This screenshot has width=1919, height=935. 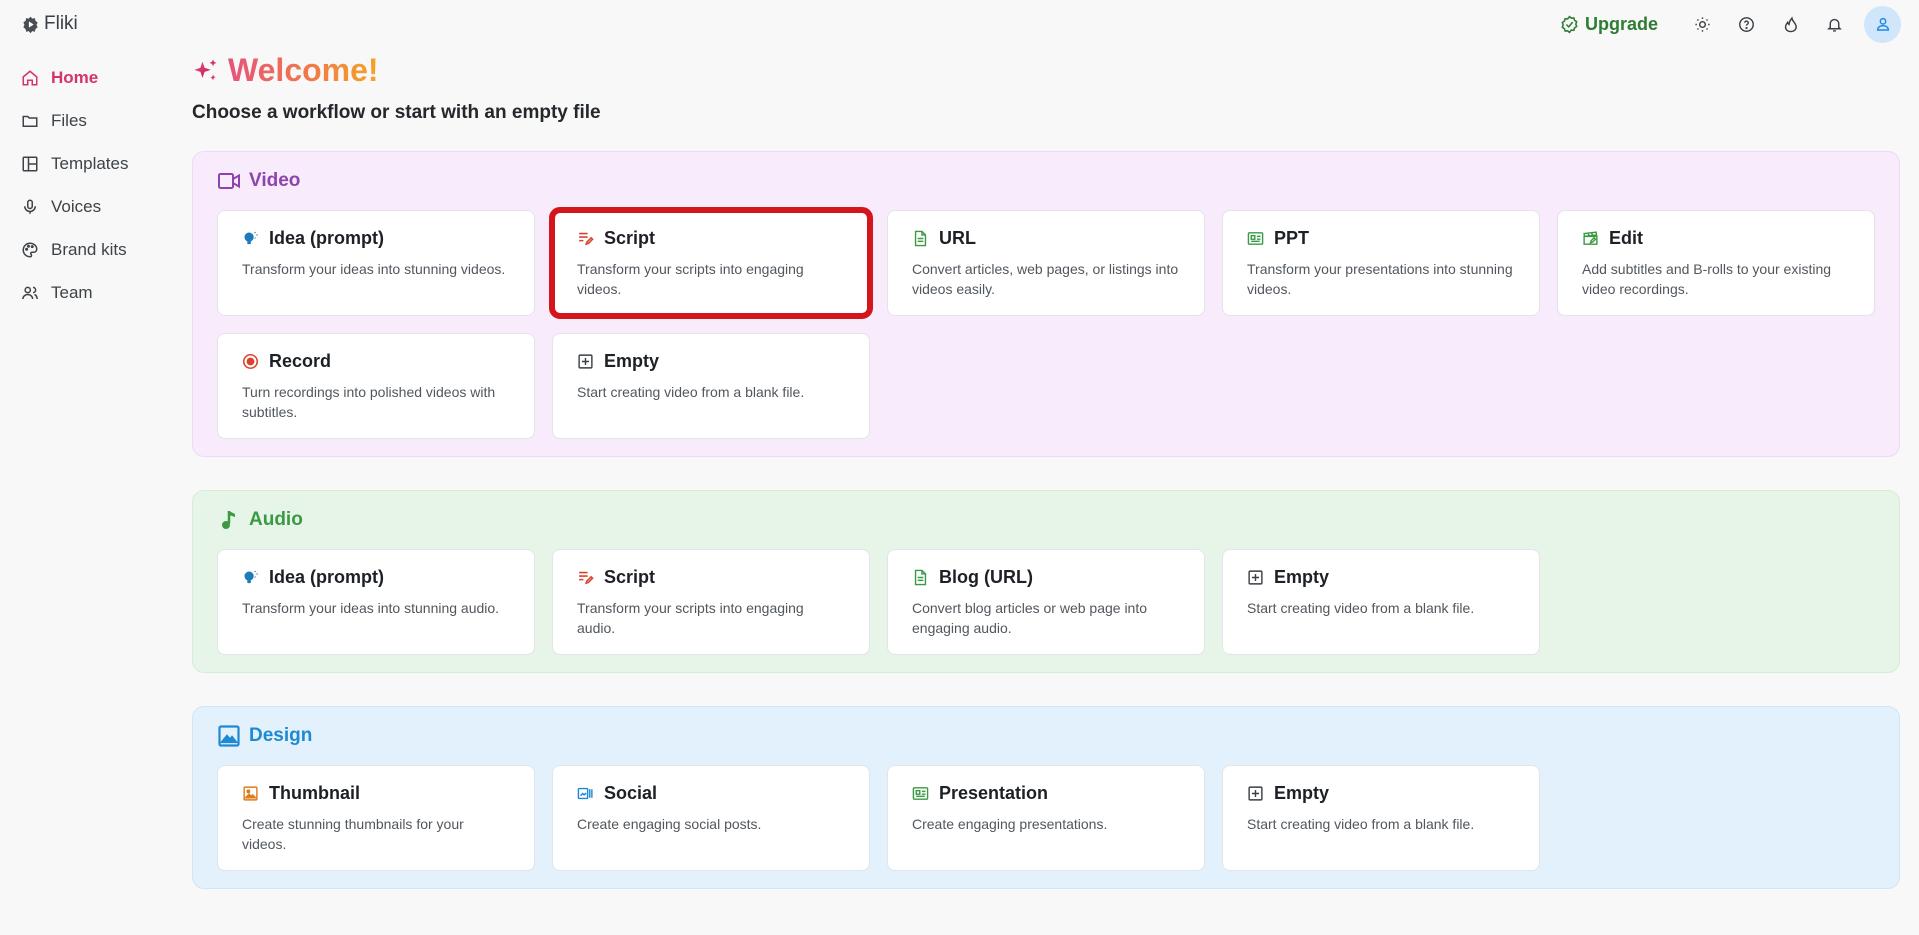 What do you see at coordinates (229, 181) in the screenshot?
I see `video-camera-icon` at bounding box center [229, 181].